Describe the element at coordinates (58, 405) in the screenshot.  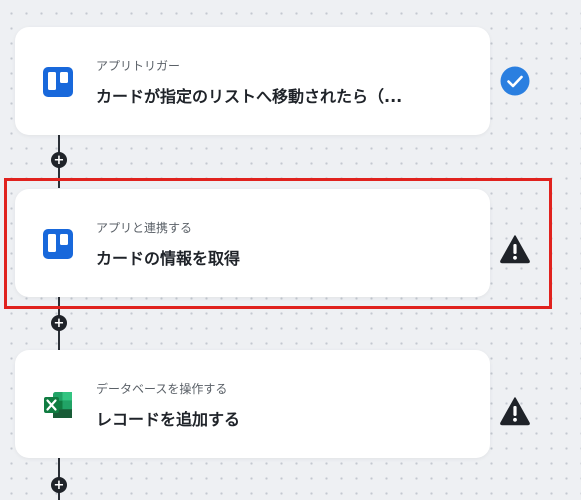
I see `excel-icon` at that location.